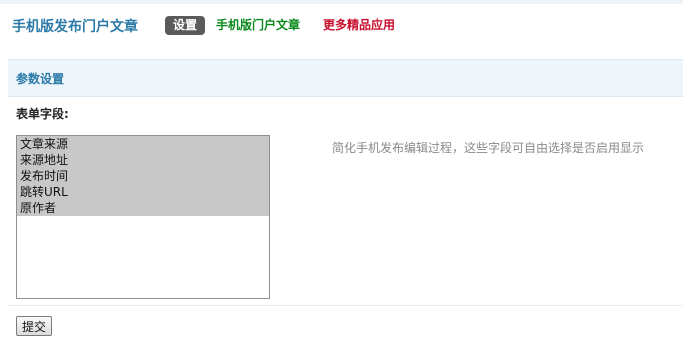 This screenshot has height=360, width=683. What do you see at coordinates (359, 25) in the screenshot?
I see `tab-more-apps: 更多精品应用` at bounding box center [359, 25].